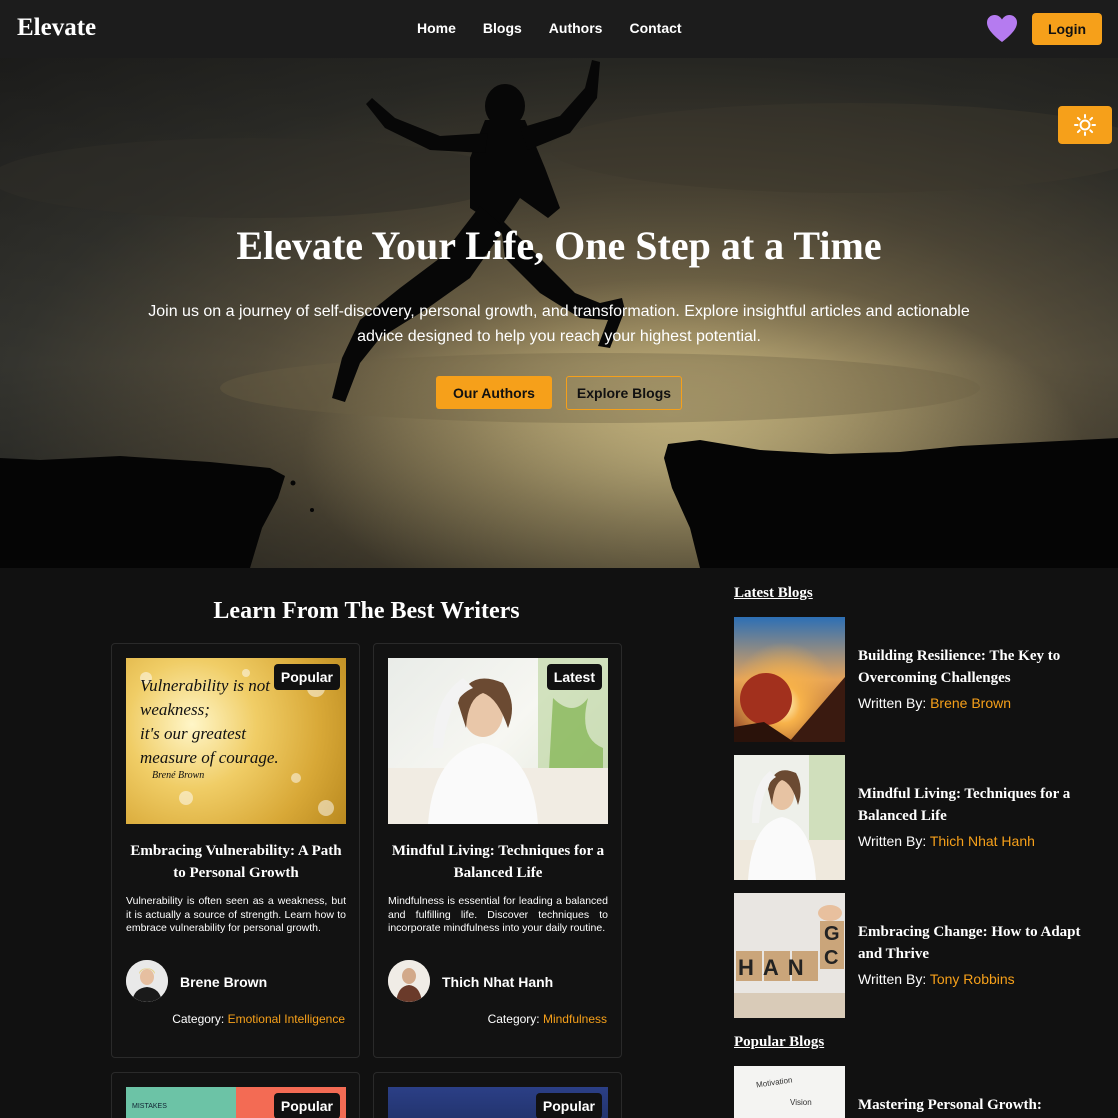 This screenshot has height=1118, width=1118. Describe the element at coordinates (178, 775) in the screenshot. I see `quote-author: Brené Brown` at that location.